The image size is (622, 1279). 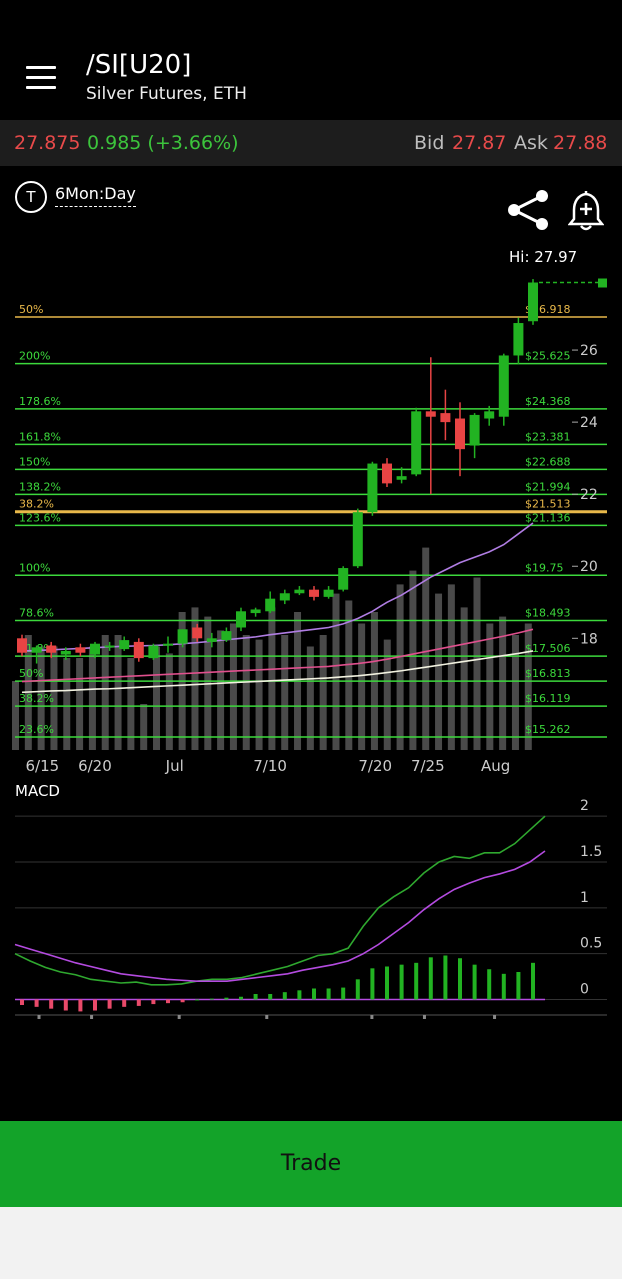 I want to click on date-tick-label: 6/15, so click(x=43, y=766).